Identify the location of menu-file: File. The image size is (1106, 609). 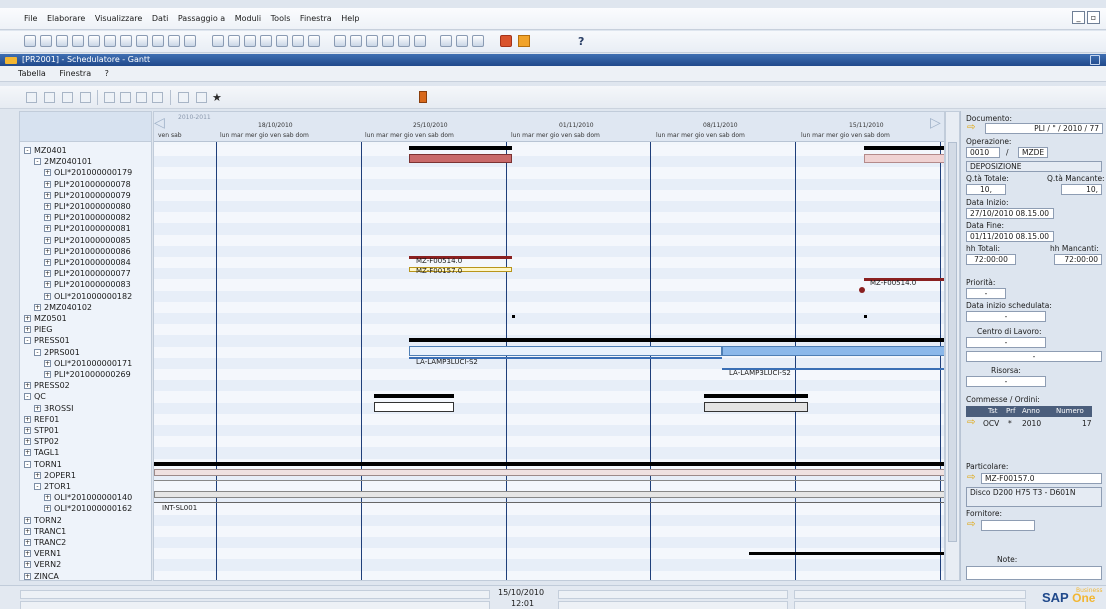
(30, 19).